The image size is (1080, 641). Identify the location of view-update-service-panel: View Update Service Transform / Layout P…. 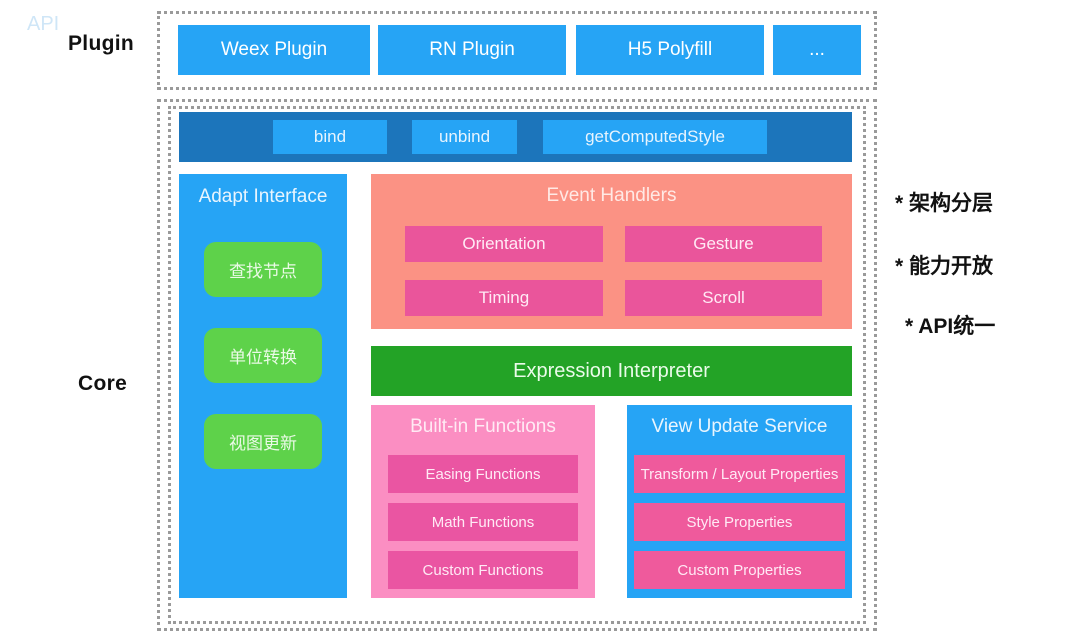
(739, 501).